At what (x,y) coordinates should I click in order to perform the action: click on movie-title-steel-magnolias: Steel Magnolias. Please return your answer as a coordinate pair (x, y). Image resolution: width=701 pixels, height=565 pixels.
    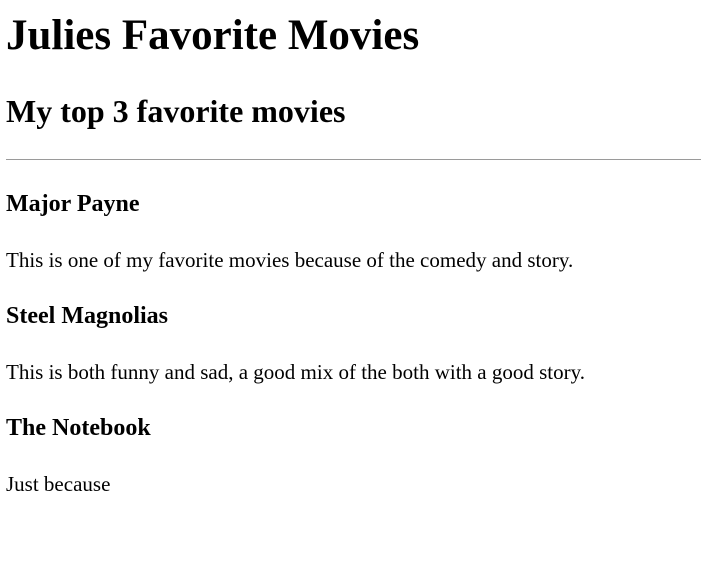
    Looking at the image, I should click on (87, 316).